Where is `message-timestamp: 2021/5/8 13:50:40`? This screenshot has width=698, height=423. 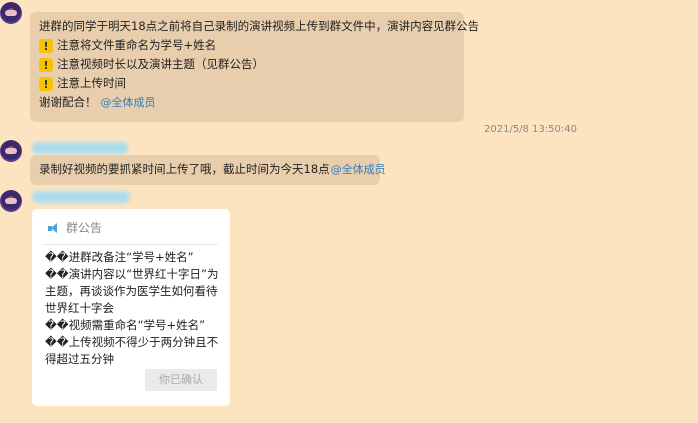 message-timestamp: 2021/5/8 13:50:40 is located at coordinates (531, 129).